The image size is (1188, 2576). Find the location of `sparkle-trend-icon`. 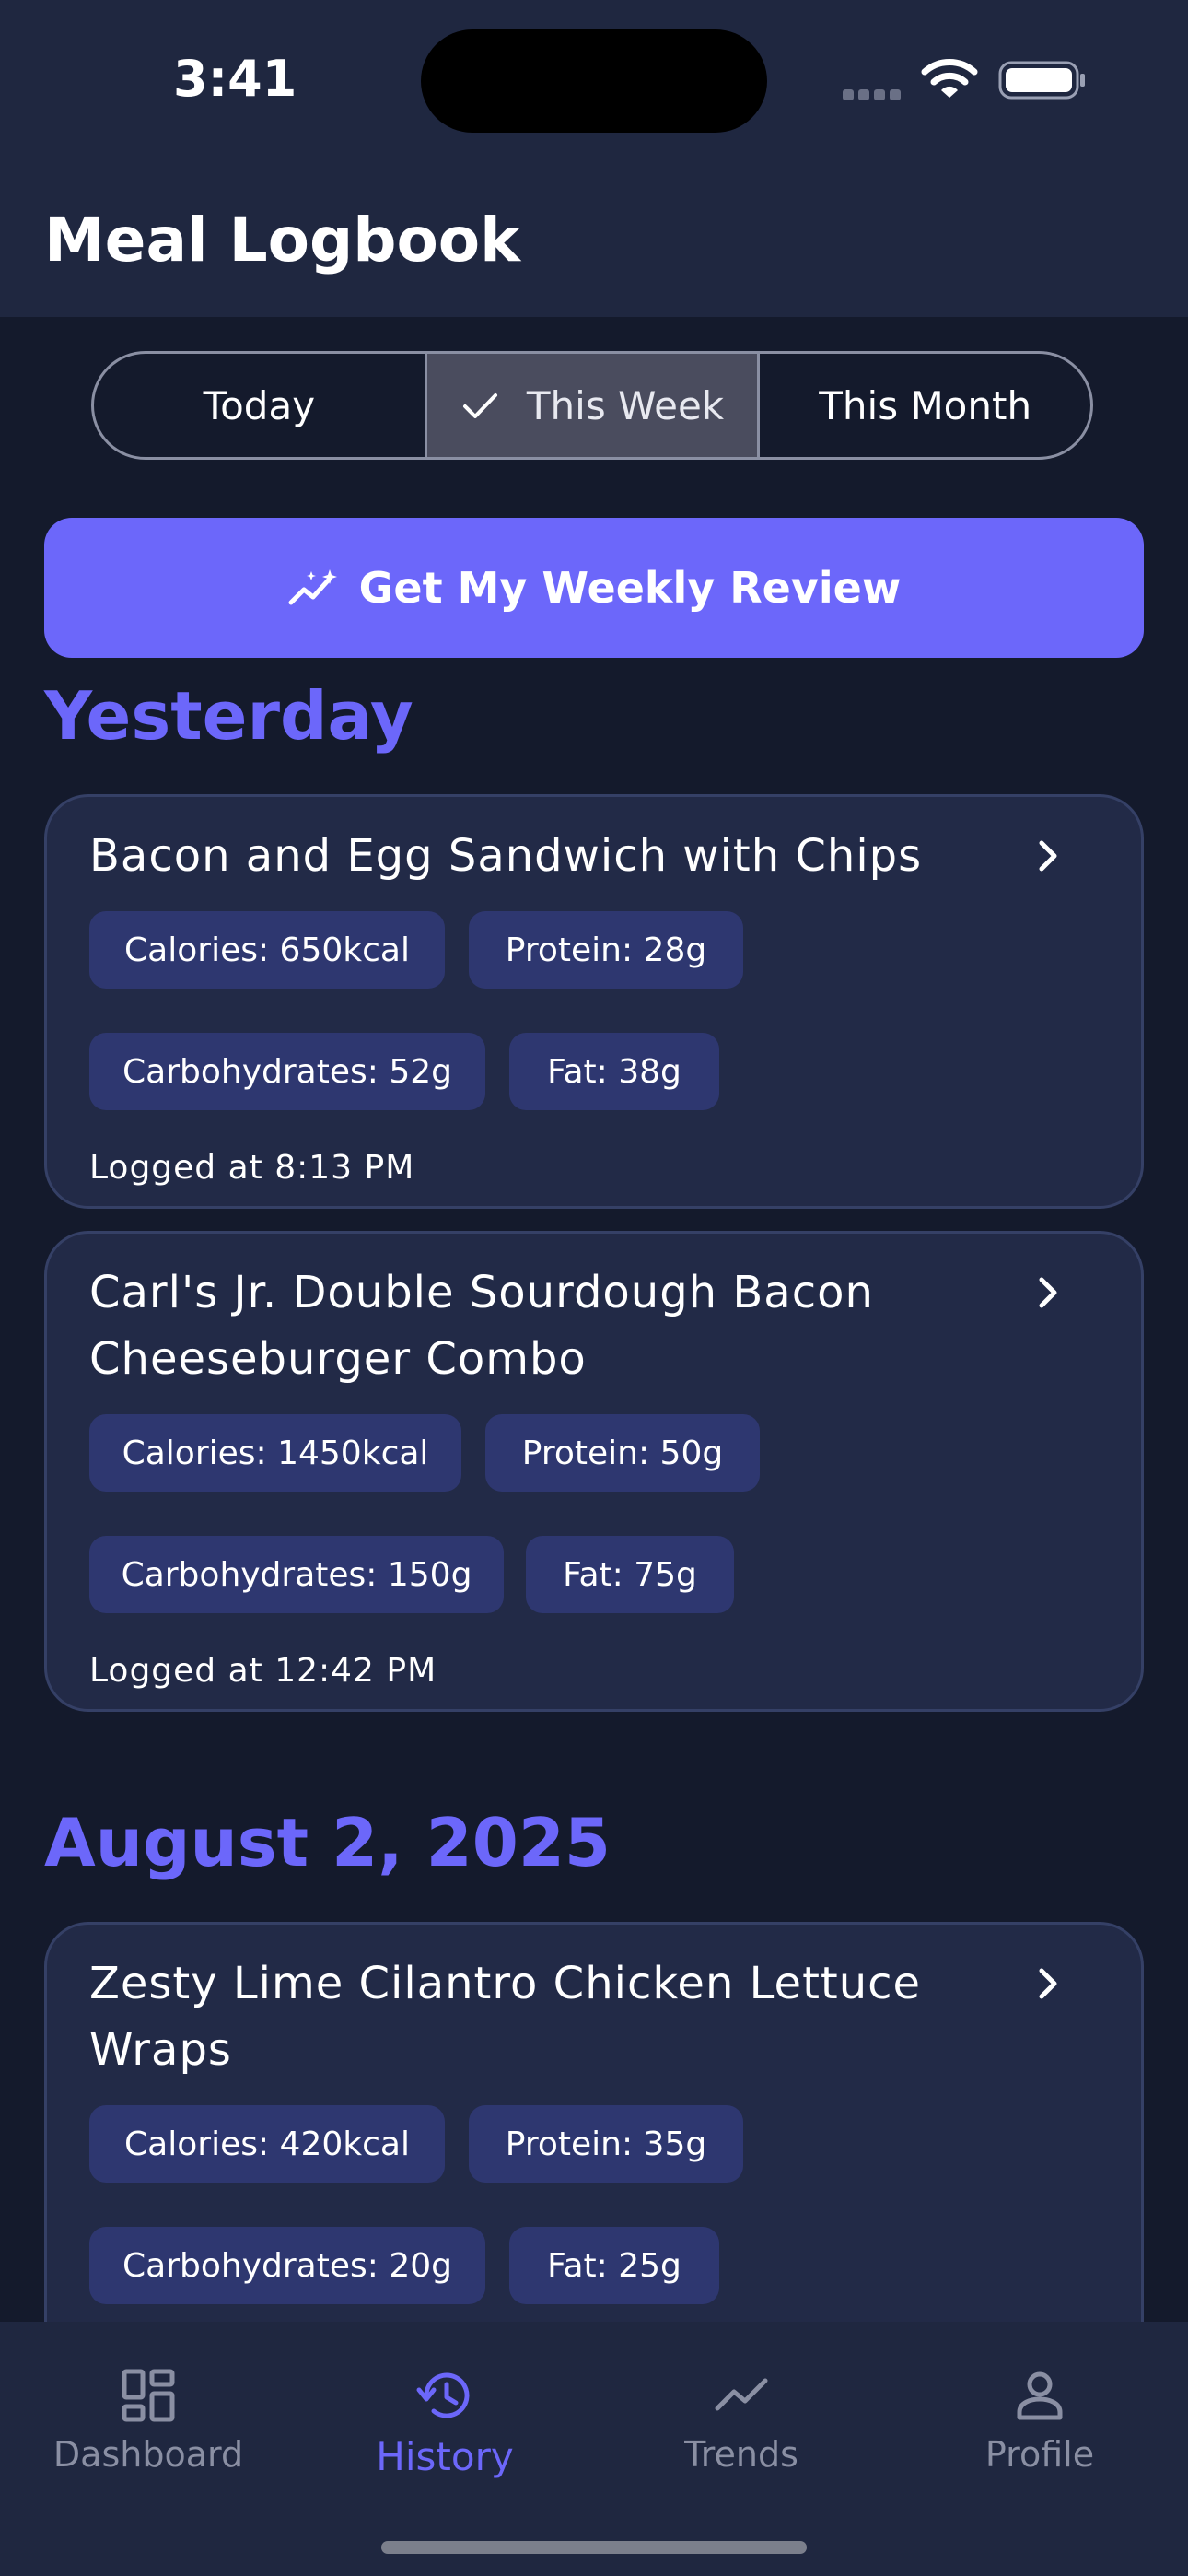

sparkle-trend-icon is located at coordinates (312, 587).